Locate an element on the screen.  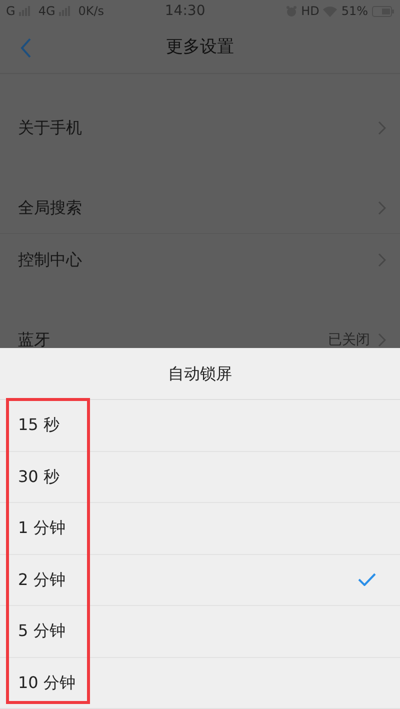
option-label: 15 秒 is located at coordinates (39, 425).